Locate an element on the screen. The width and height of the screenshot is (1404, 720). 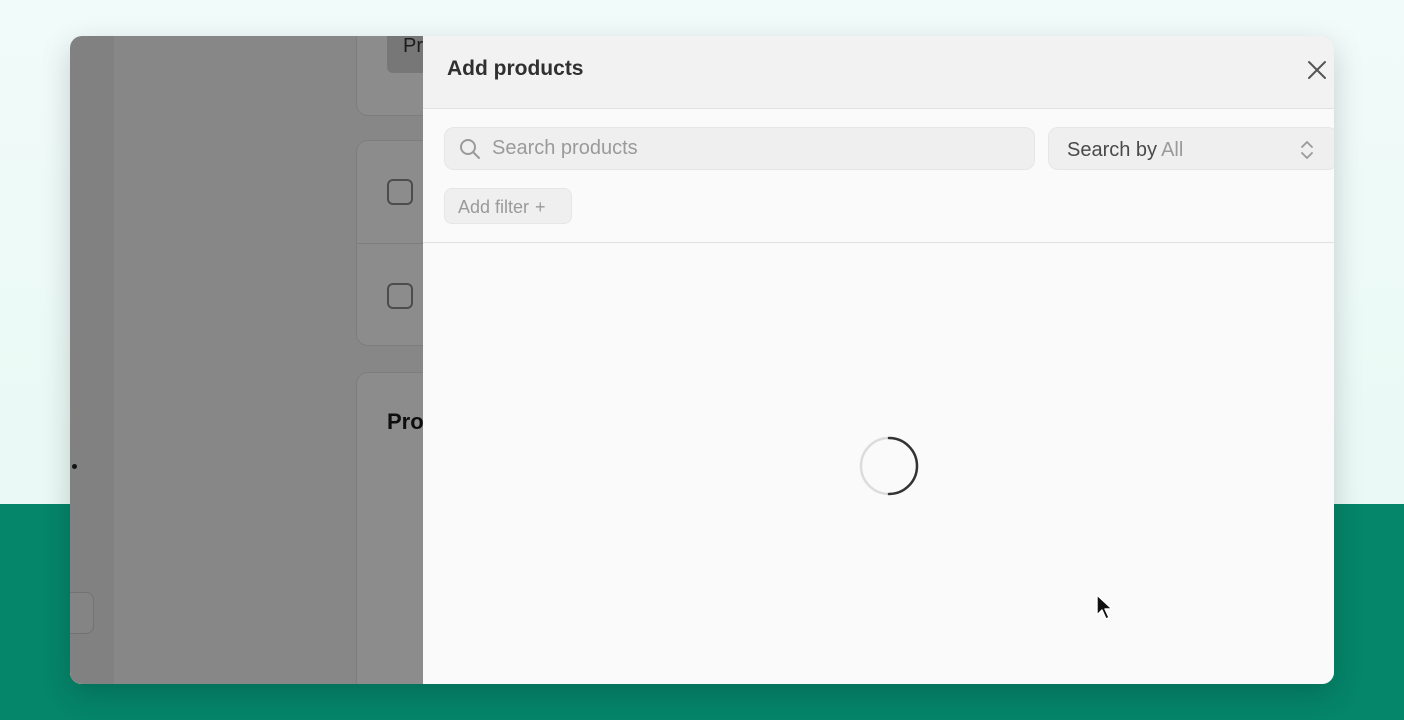
plus-icon: + is located at coordinates (540, 207).